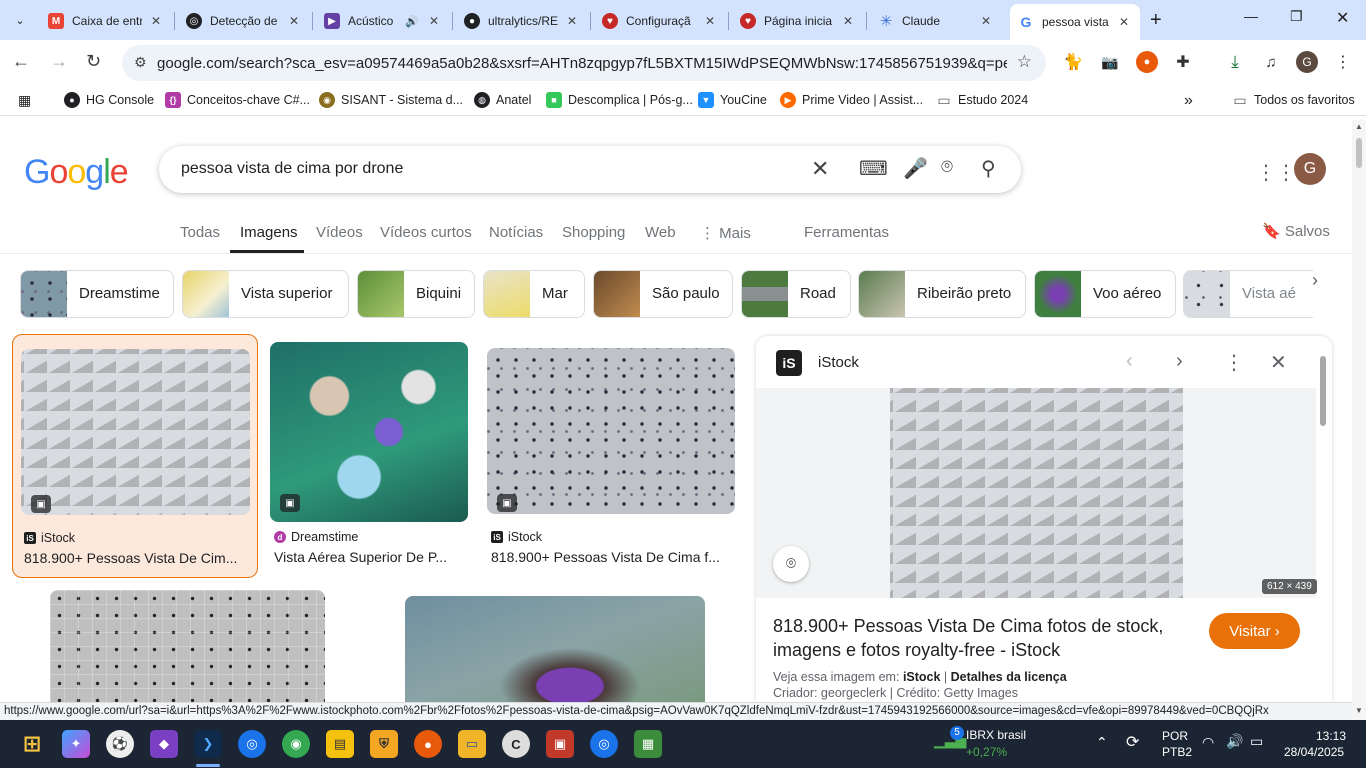 Image resolution: width=1366 pixels, height=768 pixels. Describe the element at coordinates (1254, 631) in the screenshot. I see `visit-button: Visitar ›` at that location.